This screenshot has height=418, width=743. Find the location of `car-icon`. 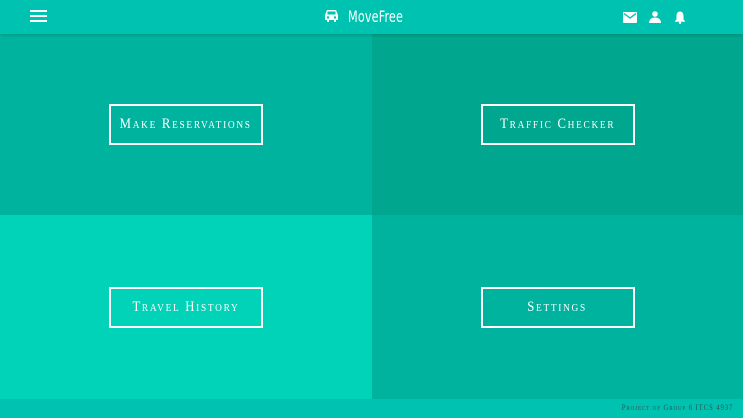

car-icon is located at coordinates (331, 16).